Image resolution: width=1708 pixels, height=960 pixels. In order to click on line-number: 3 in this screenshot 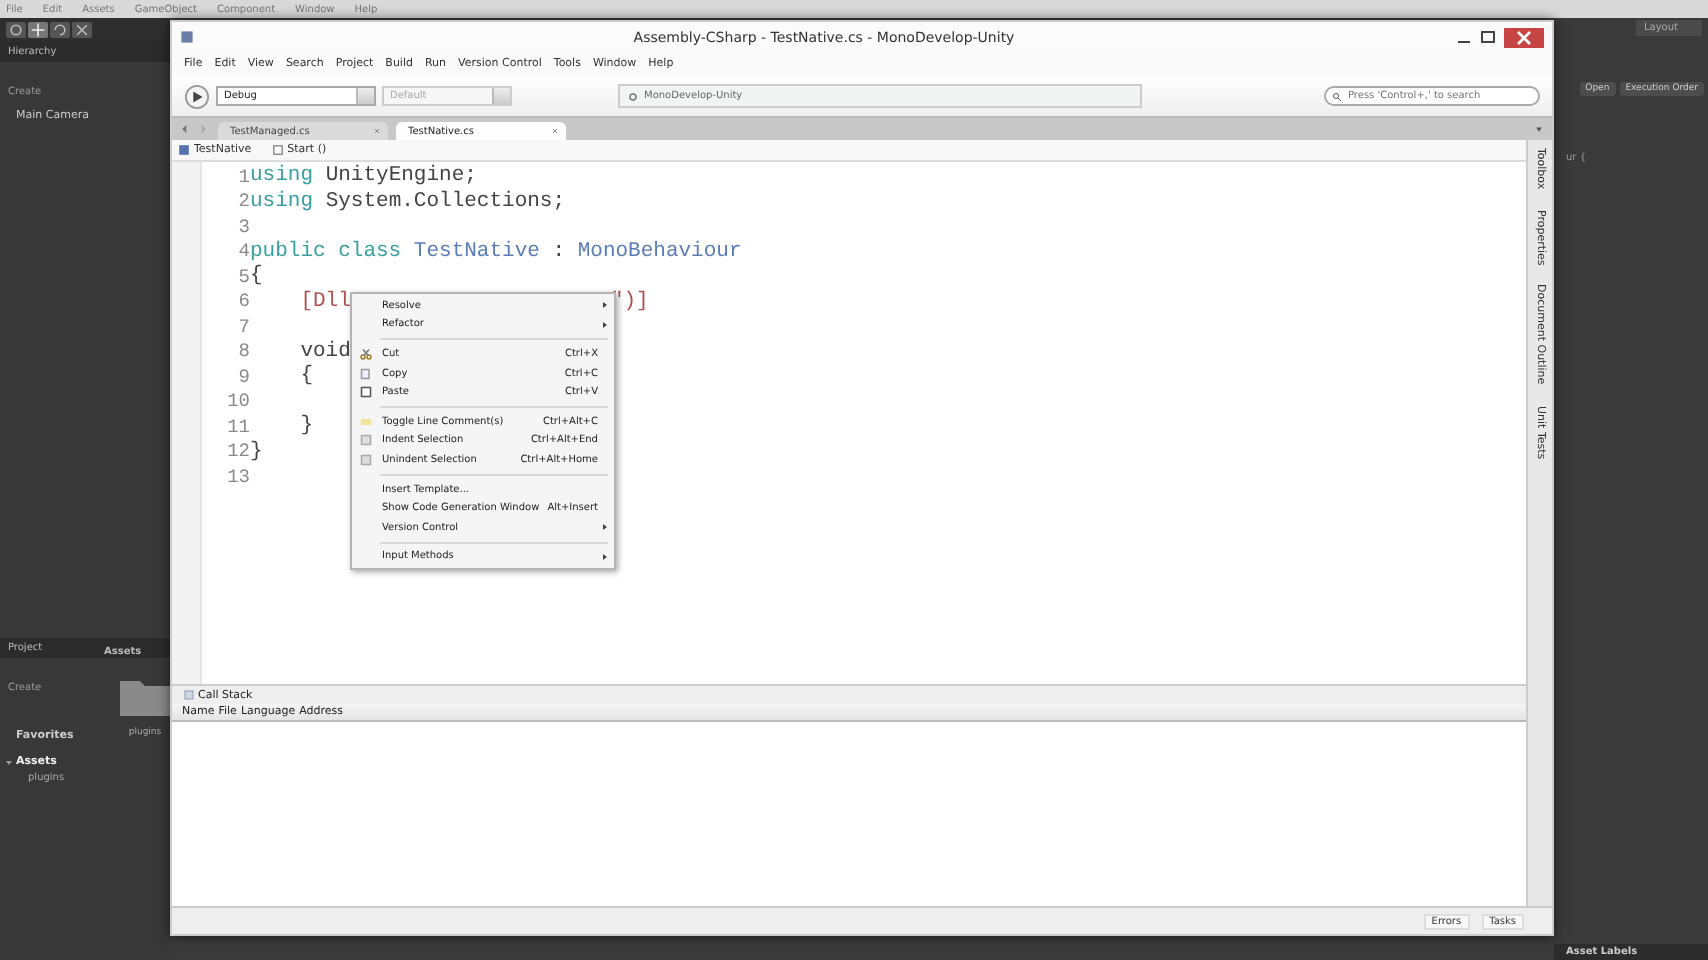, I will do `click(243, 226)`.